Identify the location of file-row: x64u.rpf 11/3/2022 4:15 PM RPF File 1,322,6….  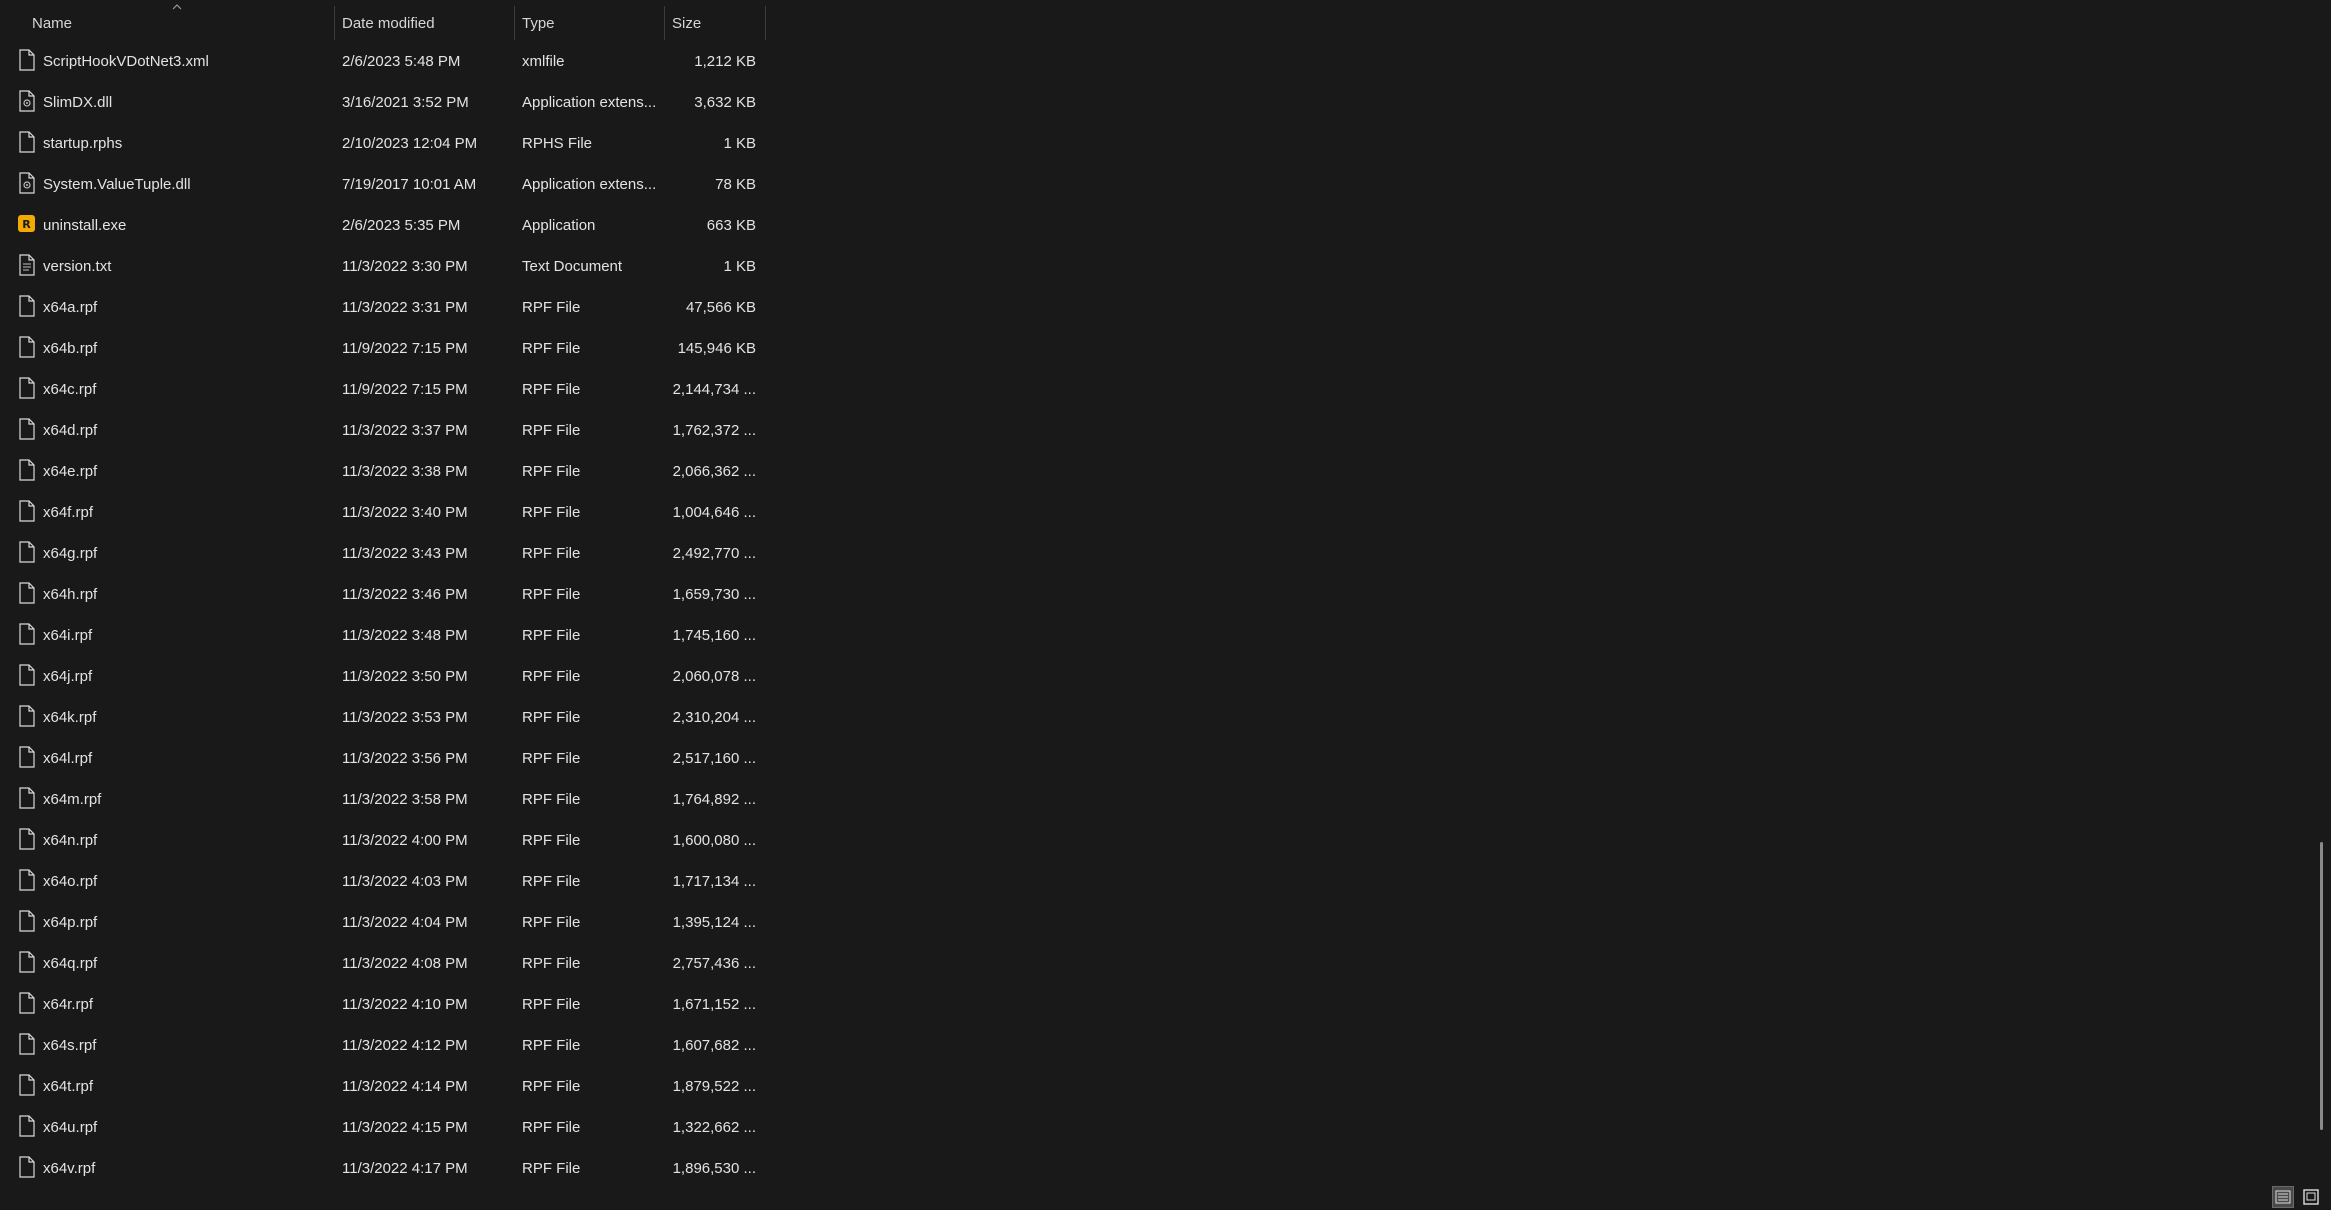
(383, 1127).